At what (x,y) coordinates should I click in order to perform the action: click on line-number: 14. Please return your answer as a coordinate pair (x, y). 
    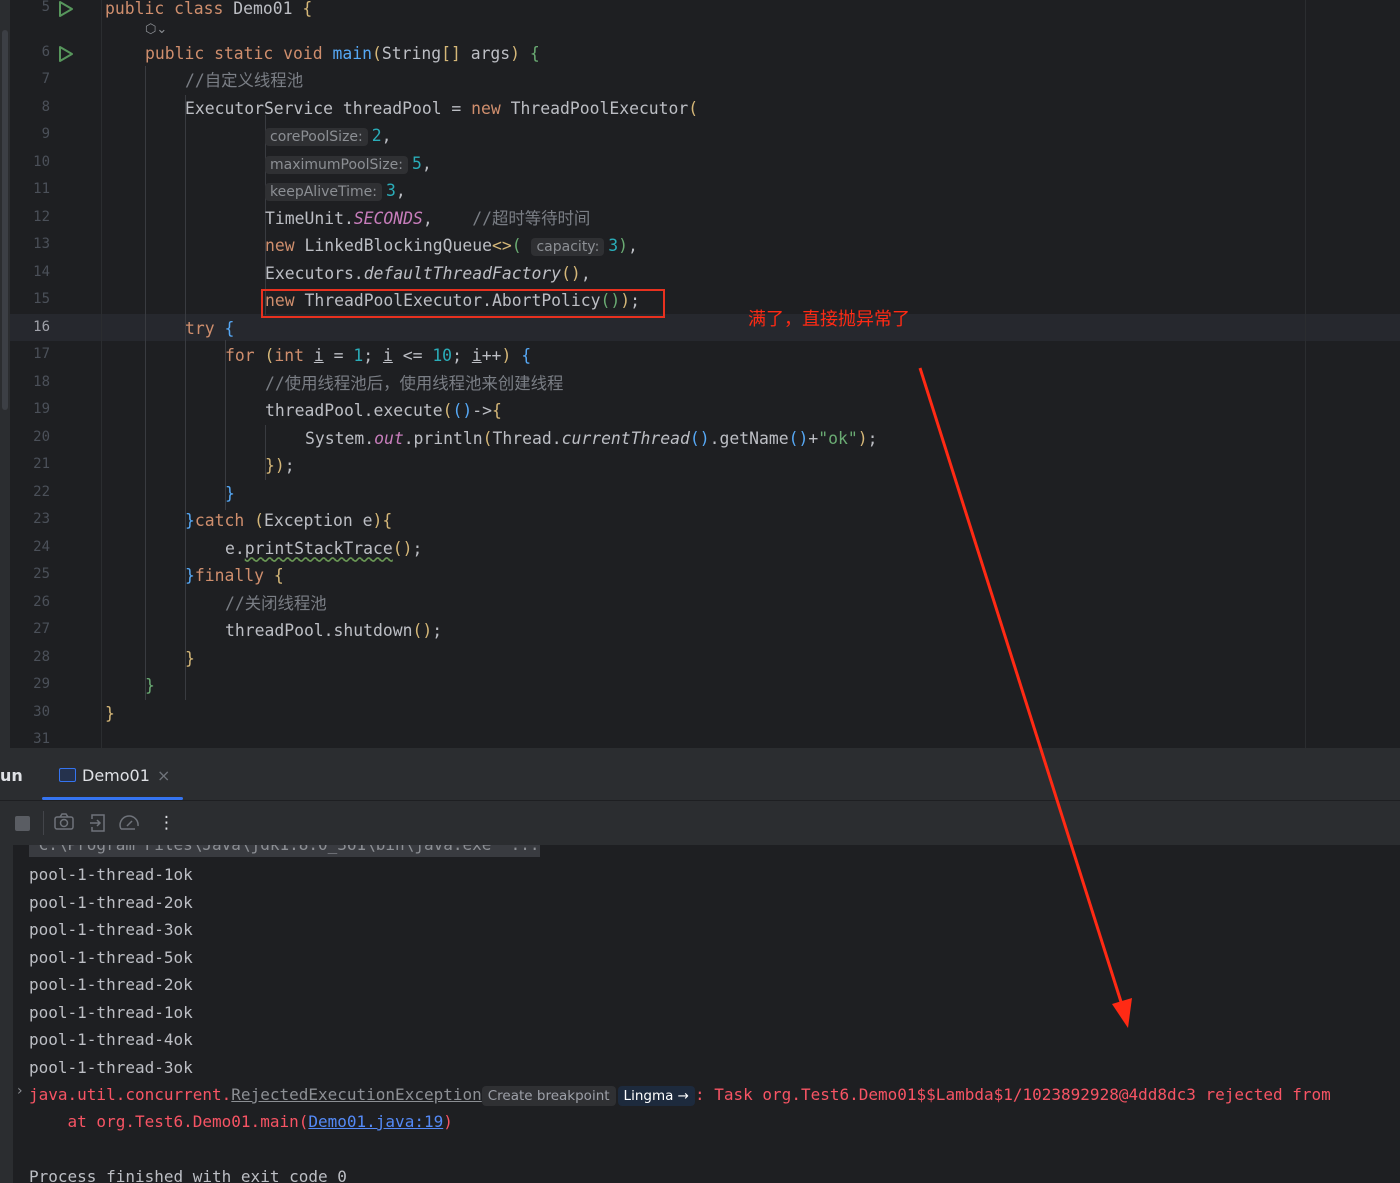
    Looking at the image, I should click on (25, 272).